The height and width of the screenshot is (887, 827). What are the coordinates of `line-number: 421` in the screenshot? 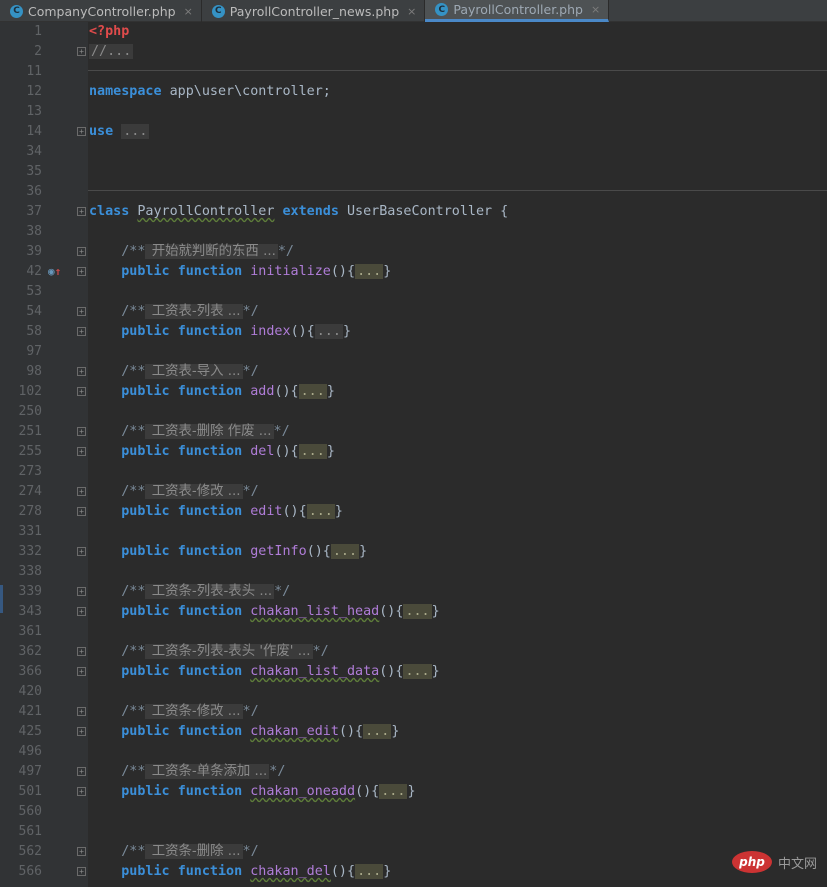 It's located at (22, 712).